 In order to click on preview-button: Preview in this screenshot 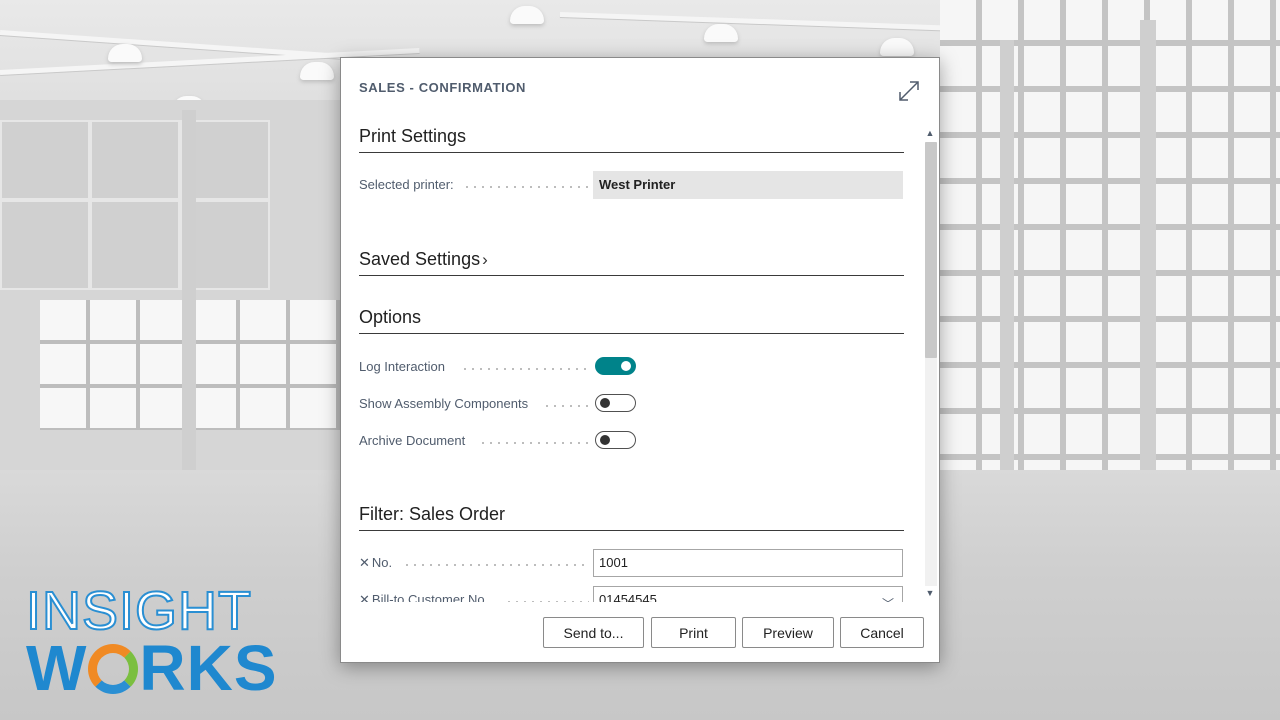, I will do `click(788, 632)`.